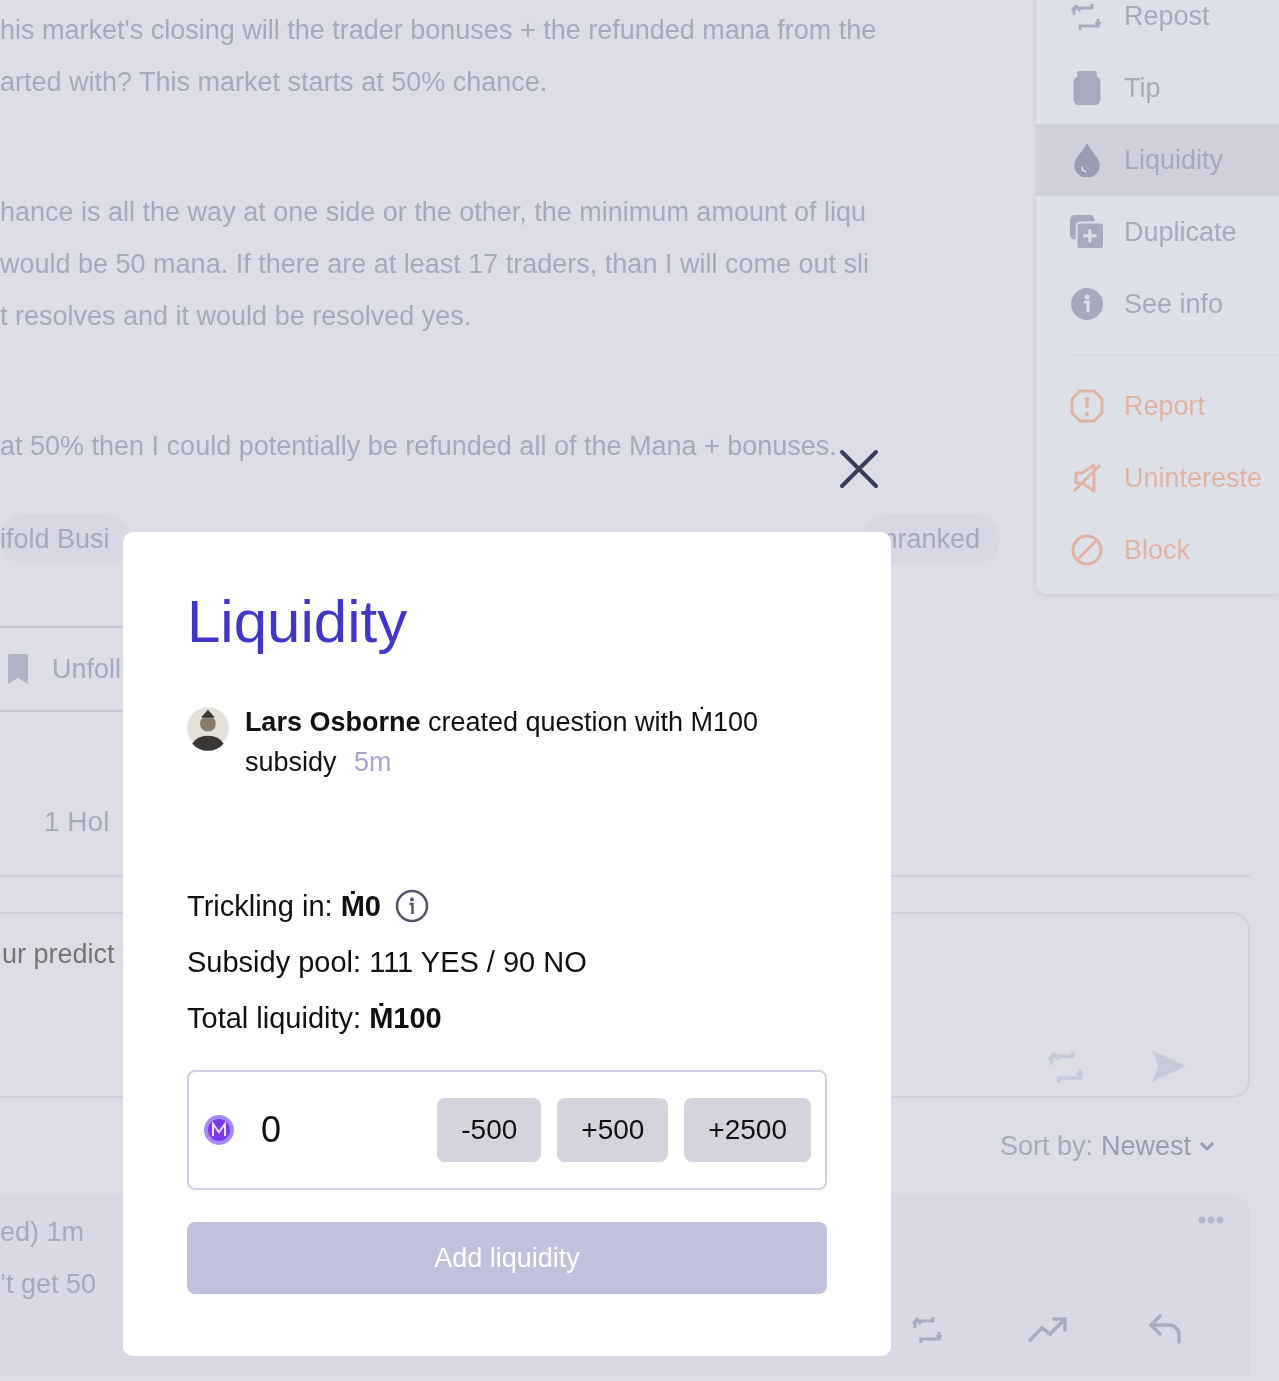  I want to click on stat-text: Trickling in: Ṁ0, so click(284, 906).